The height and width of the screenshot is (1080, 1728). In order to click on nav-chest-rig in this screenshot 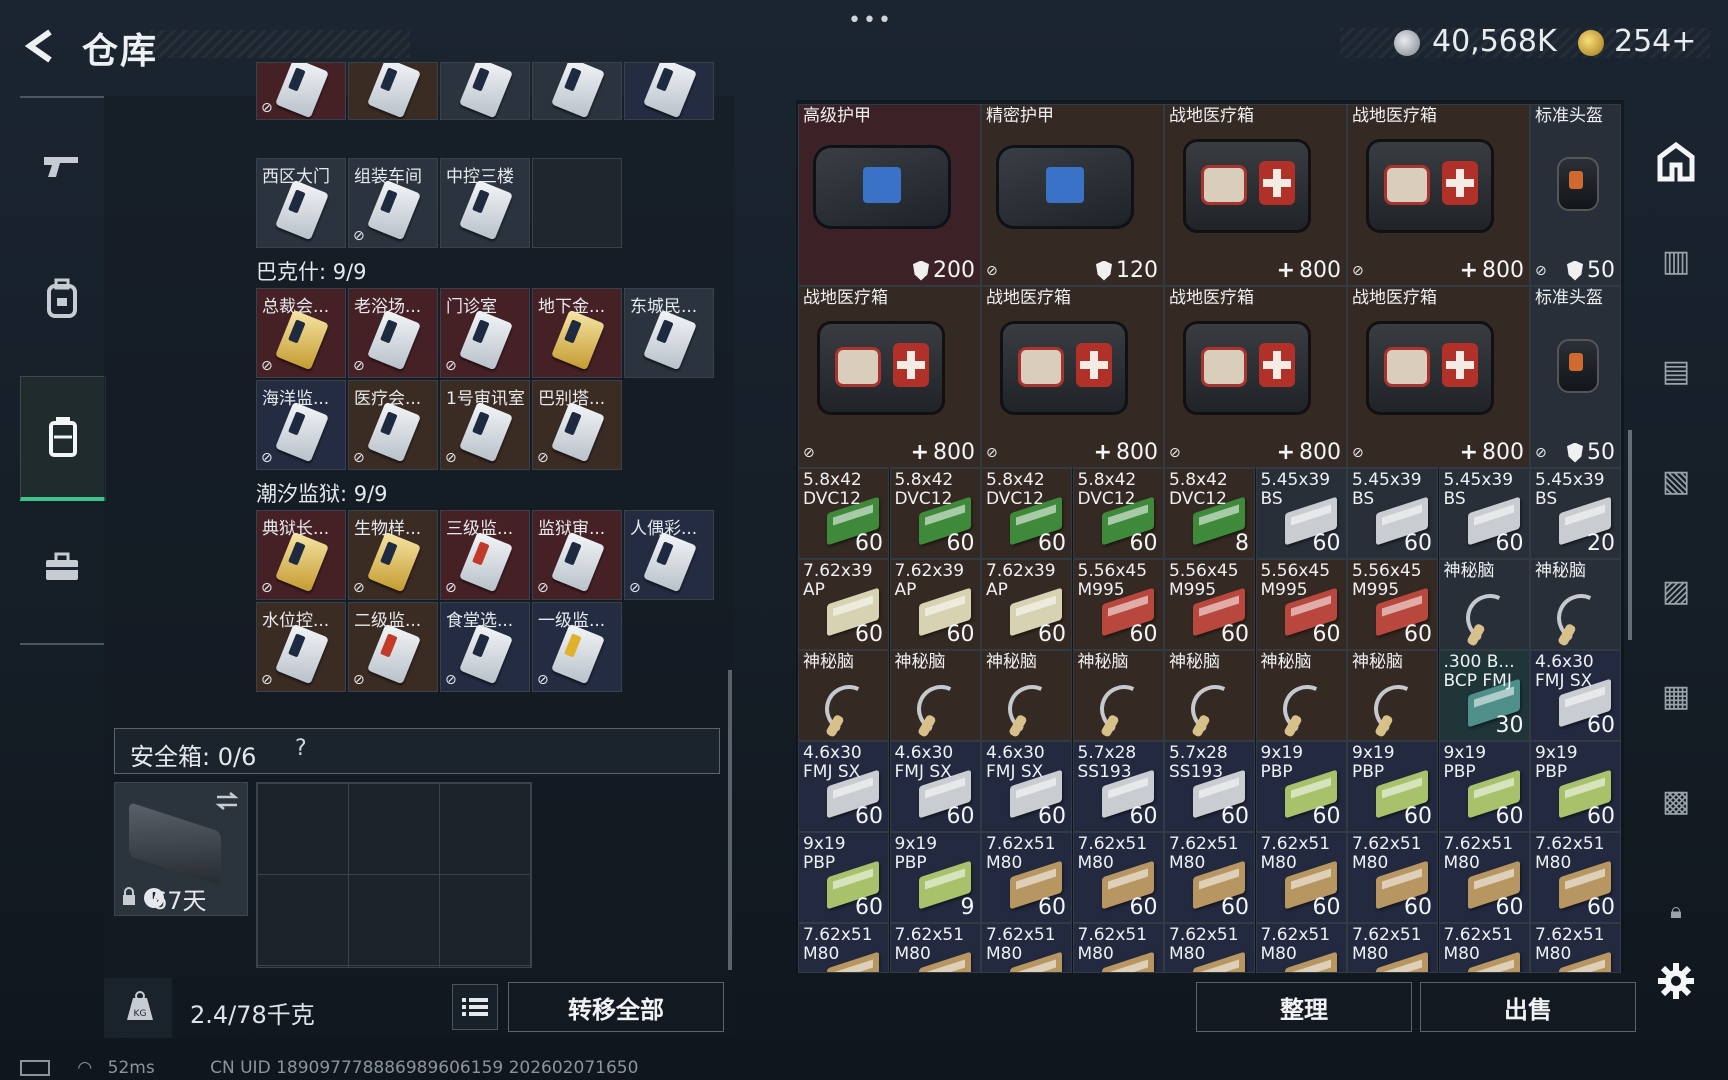, I will do `click(63, 438)`.